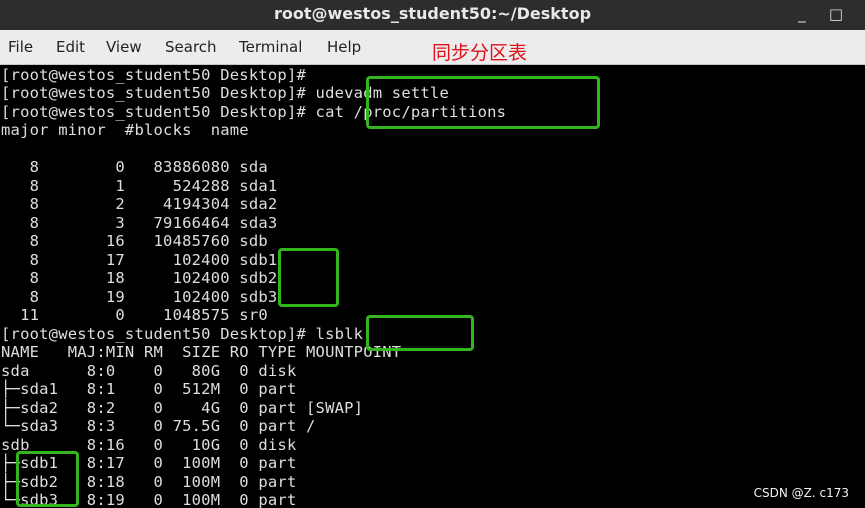 Image resolution: width=865 pixels, height=508 pixels. Describe the element at coordinates (182, 334) in the screenshot. I see `terminal-line: [root@westos_student50 Desktop]# lsblk` at that location.